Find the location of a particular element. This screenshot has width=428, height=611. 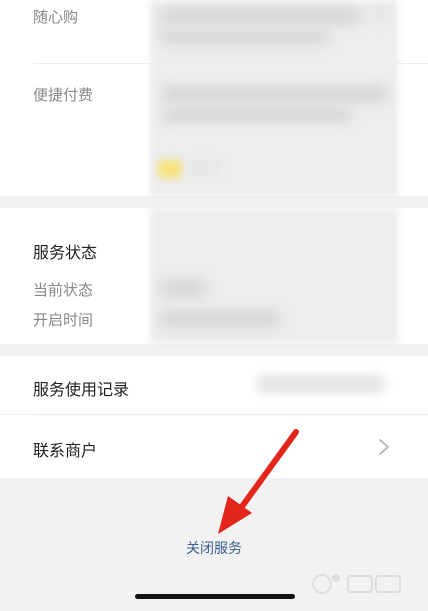

red-arrow-annotation is located at coordinates (258, 481).